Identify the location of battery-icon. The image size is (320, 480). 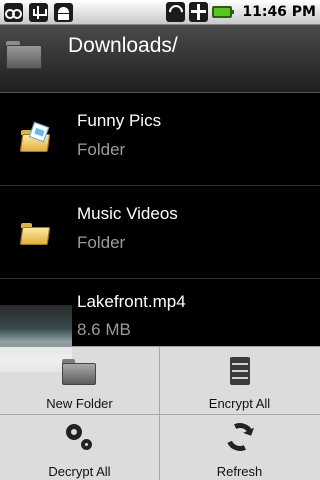
(223, 12).